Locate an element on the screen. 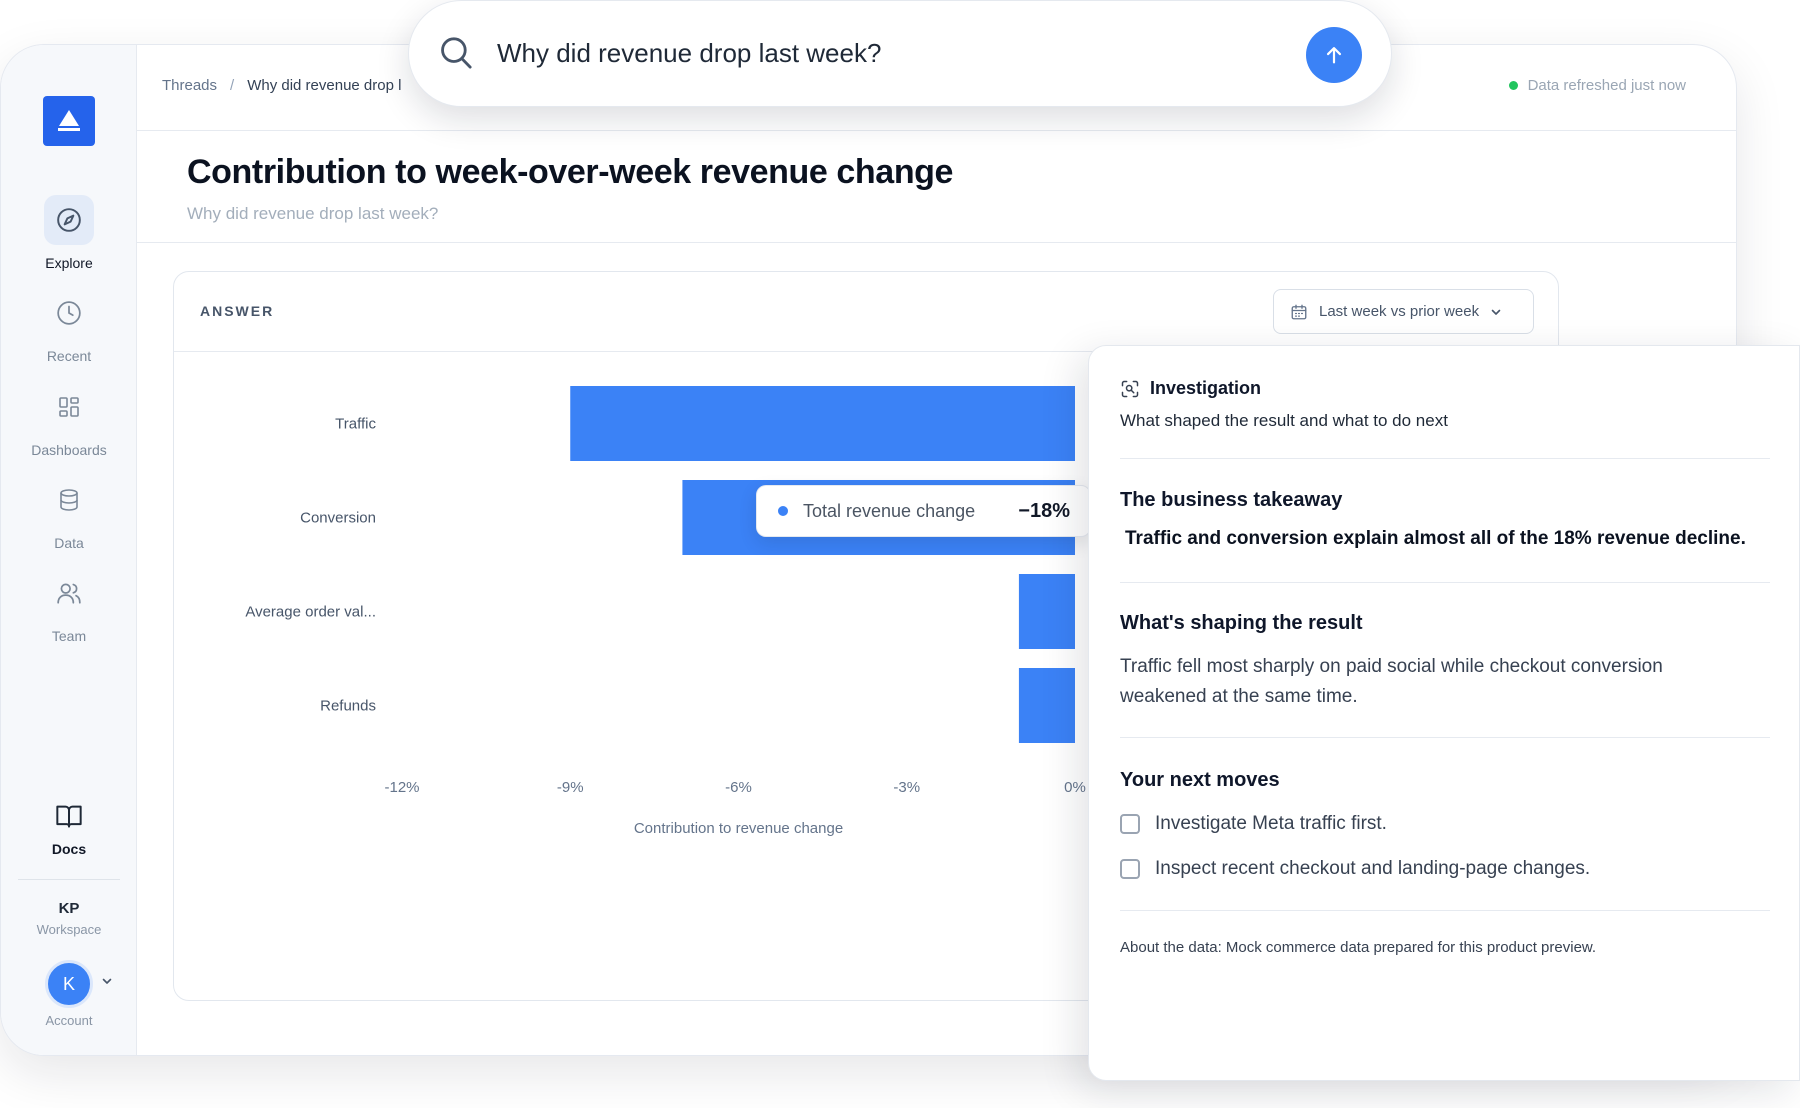  search-input is located at coordinates (882, 53).